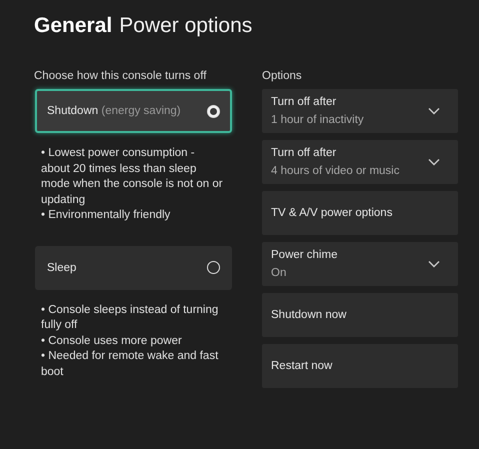 The image size is (479, 449). What do you see at coordinates (360, 366) in the screenshot?
I see `action-button: Restart now` at bounding box center [360, 366].